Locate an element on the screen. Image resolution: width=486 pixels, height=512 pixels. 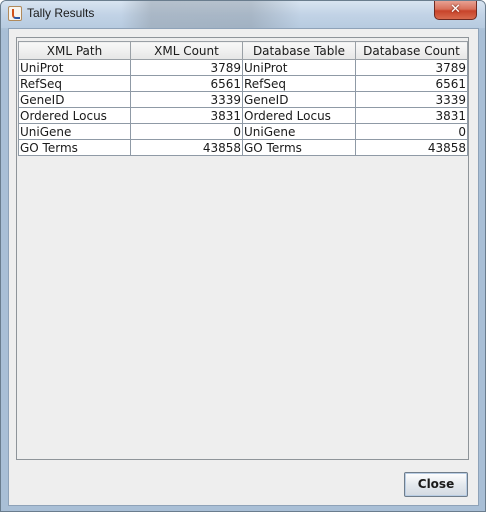
xml-path-cell: GO Terms is located at coordinates (74, 147).